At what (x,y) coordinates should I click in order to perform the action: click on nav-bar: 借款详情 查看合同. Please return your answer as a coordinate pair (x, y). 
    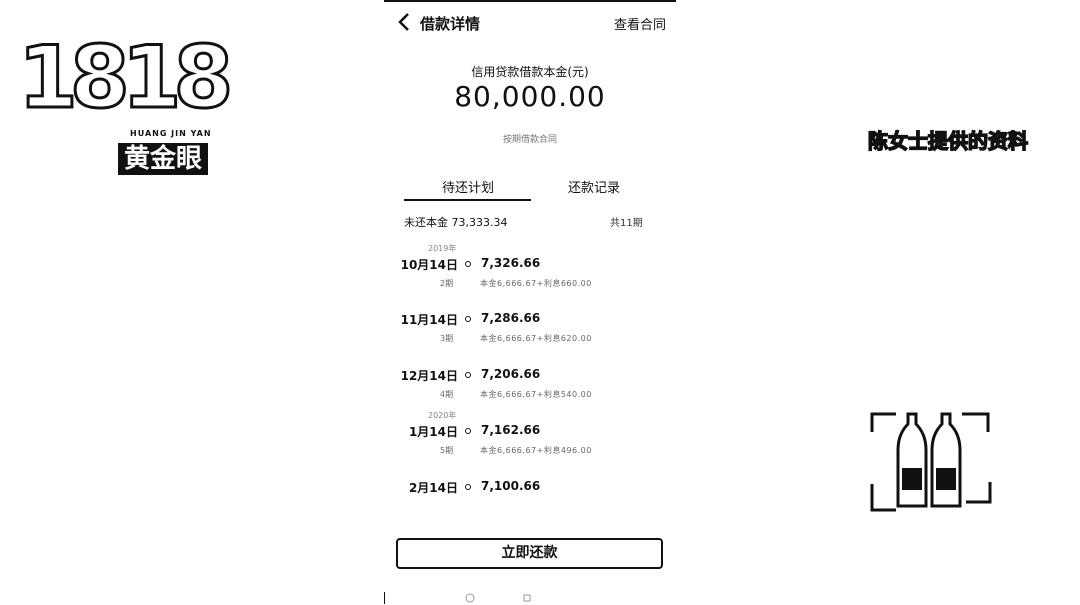
    Looking at the image, I should click on (530, 22).